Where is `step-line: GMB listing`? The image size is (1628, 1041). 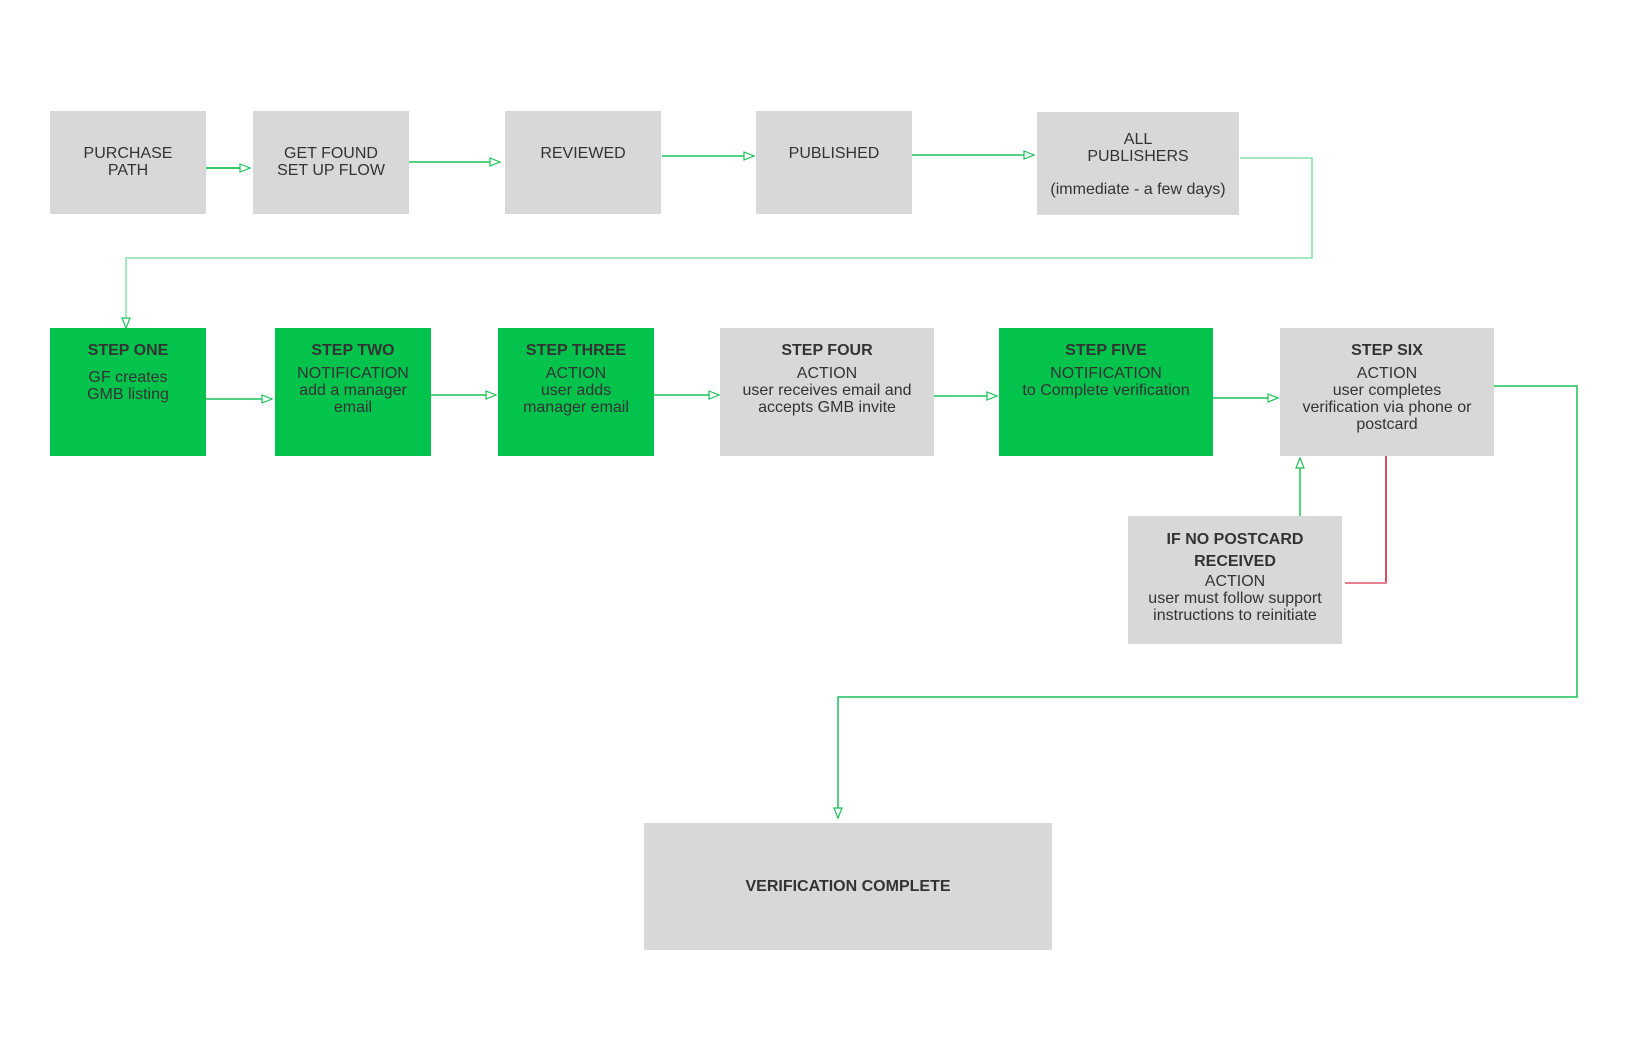 step-line: GMB listing is located at coordinates (128, 394).